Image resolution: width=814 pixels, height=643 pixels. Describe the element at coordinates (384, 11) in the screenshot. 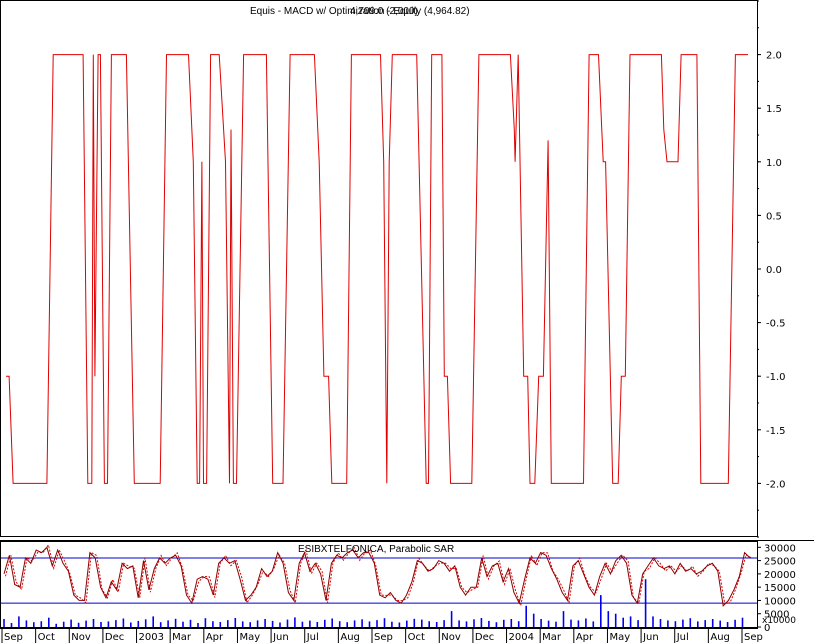

I see `equity-overlay-text: 4,709.0 (2,000)` at that location.